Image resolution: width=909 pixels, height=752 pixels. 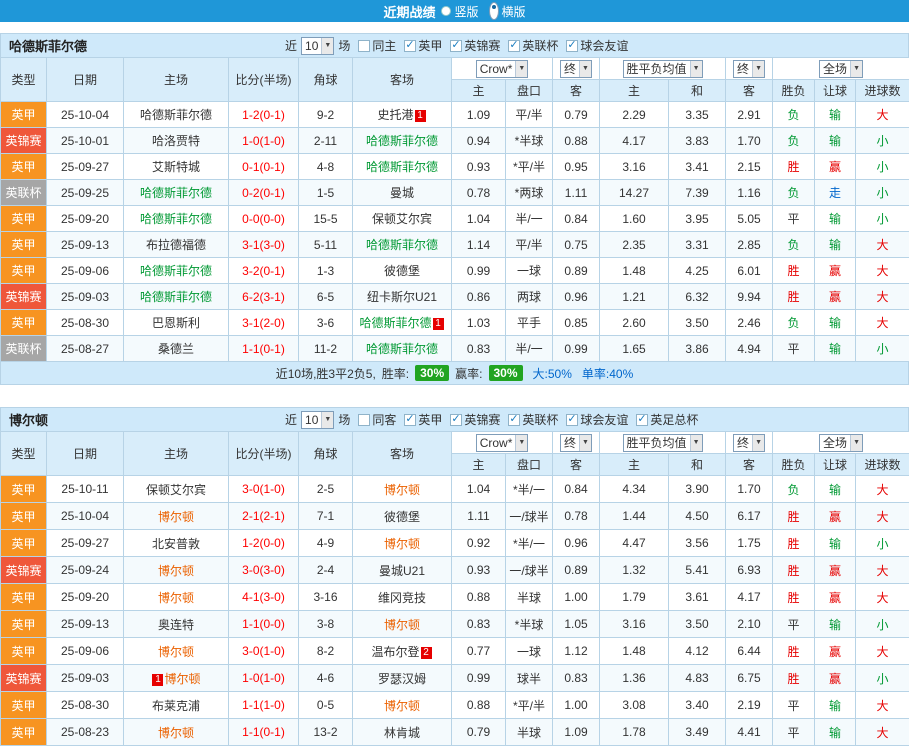 I want to click on team-link: 巴恩斯利, so click(x=176, y=323).